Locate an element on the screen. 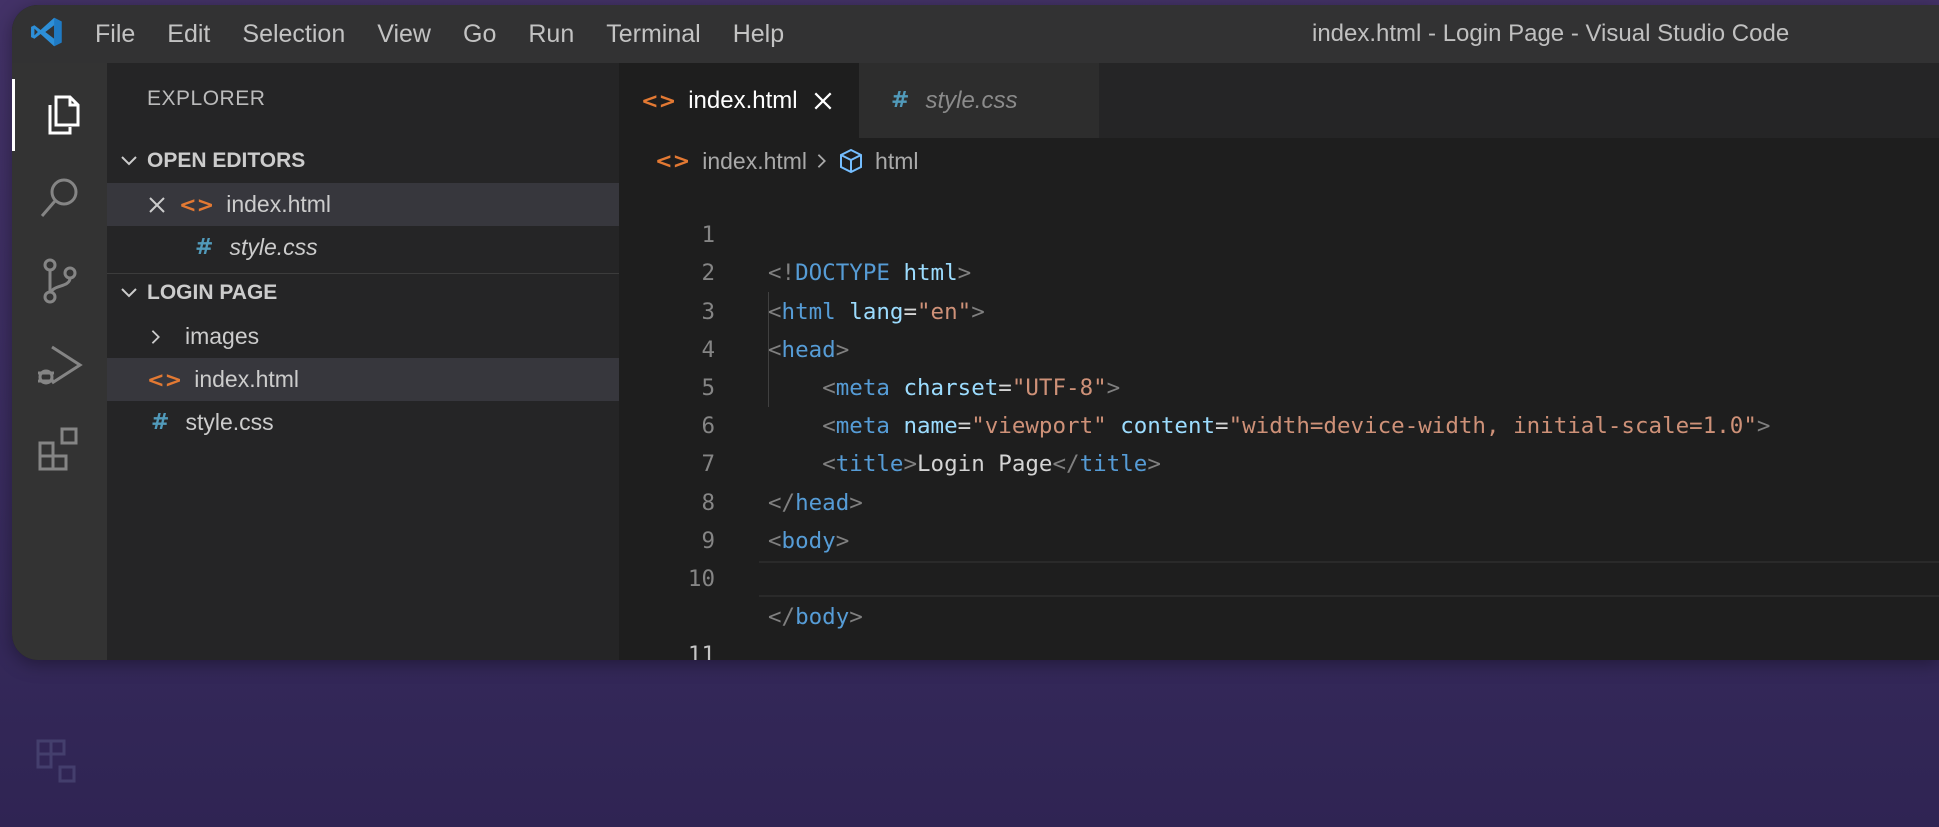  line-text: </body> is located at coordinates (815, 617).